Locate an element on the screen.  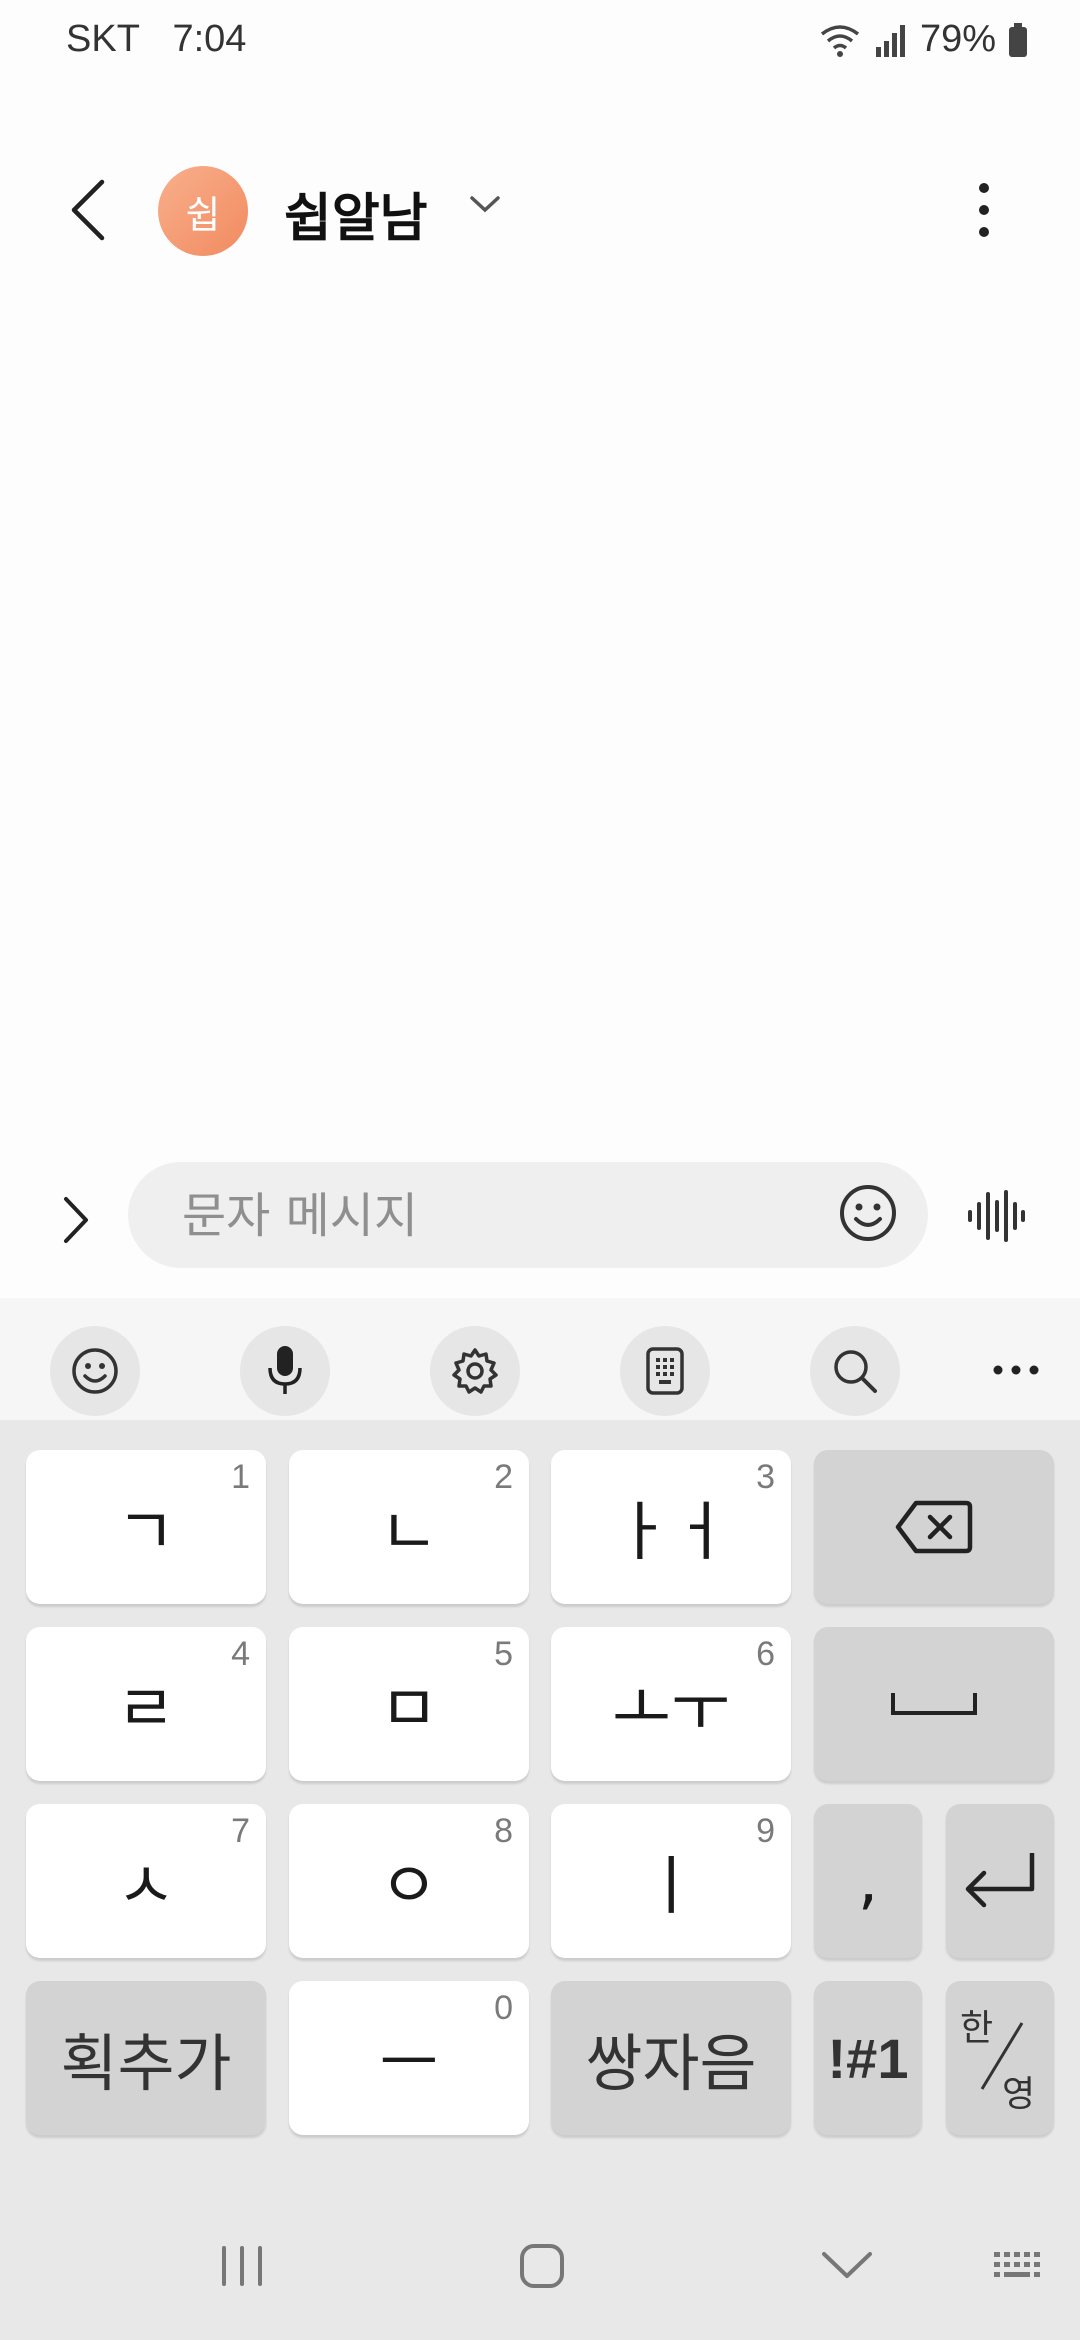
keyboard-switch-button is located at coordinates (1019, 2268).